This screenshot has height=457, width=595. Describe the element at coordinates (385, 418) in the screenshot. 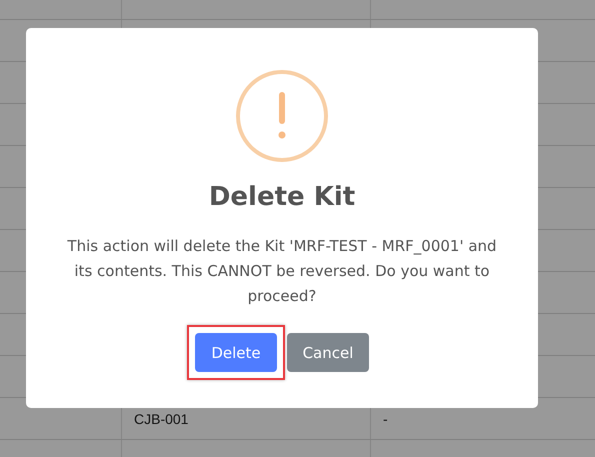

I see `table-cell: -` at that location.